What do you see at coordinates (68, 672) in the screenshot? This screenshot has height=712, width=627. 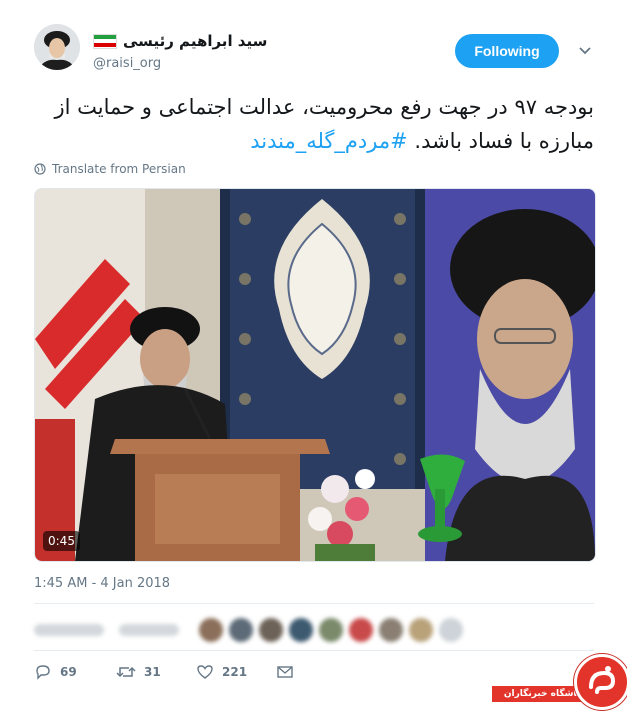 I see `reply-count: 69` at bounding box center [68, 672].